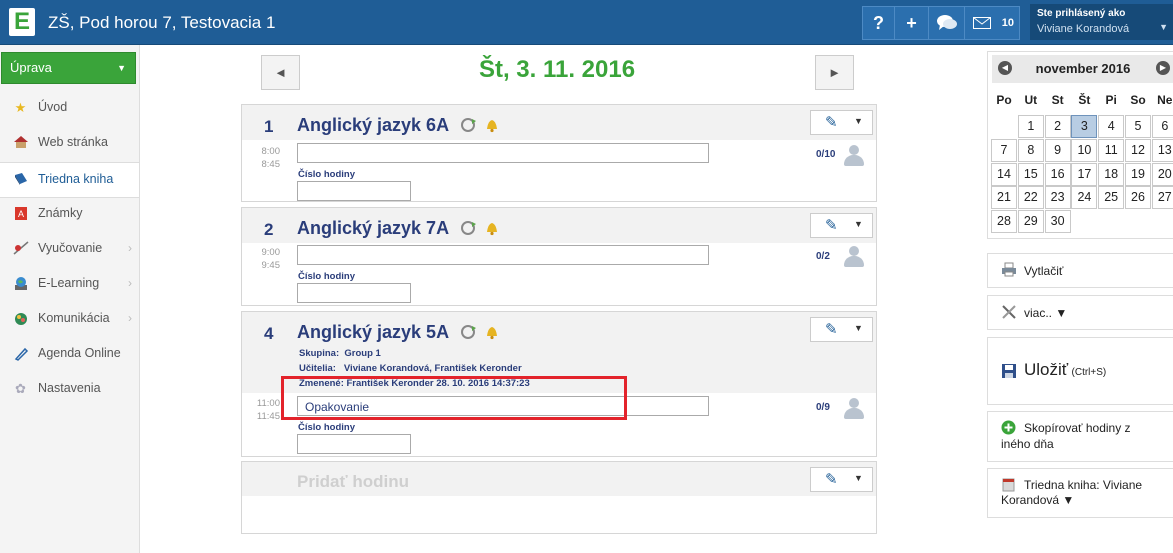 The image size is (1173, 553). What do you see at coordinates (1111, 198) in the screenshot?
I see `calendar-day: 25` at bounding box center [1111, 198].